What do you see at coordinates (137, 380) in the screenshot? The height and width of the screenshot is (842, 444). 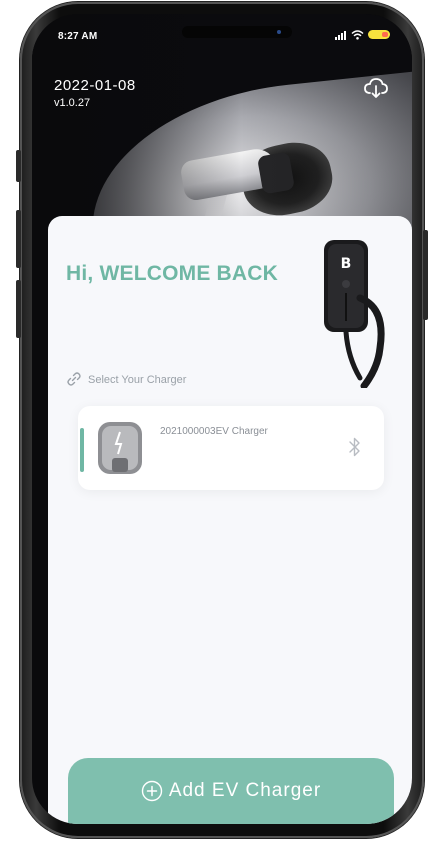 I see `select-charger-label: Select Your Charger` at bounding box center [137, 380].